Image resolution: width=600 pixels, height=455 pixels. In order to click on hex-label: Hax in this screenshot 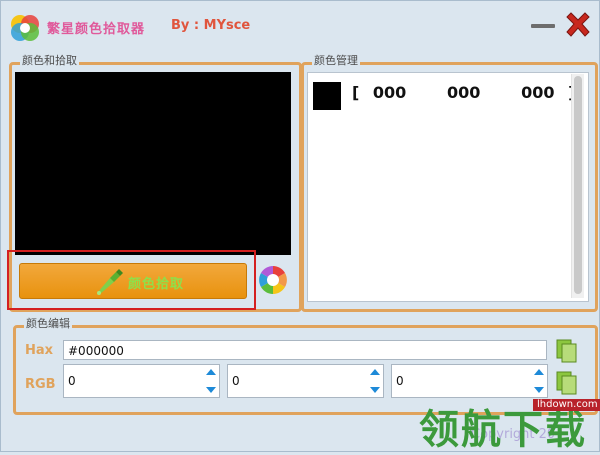, I will do `click(39, 350)`.